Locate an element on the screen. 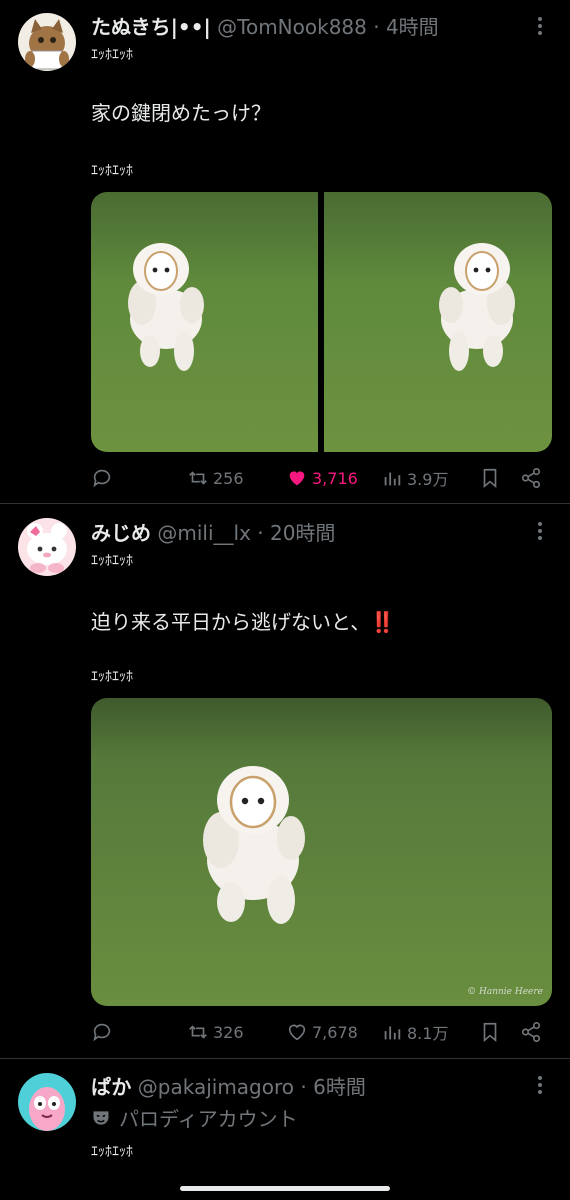 Image resolution: width=570 pixels, height=1200 pixels. home-indicator is located at coordinates (285, 1188).